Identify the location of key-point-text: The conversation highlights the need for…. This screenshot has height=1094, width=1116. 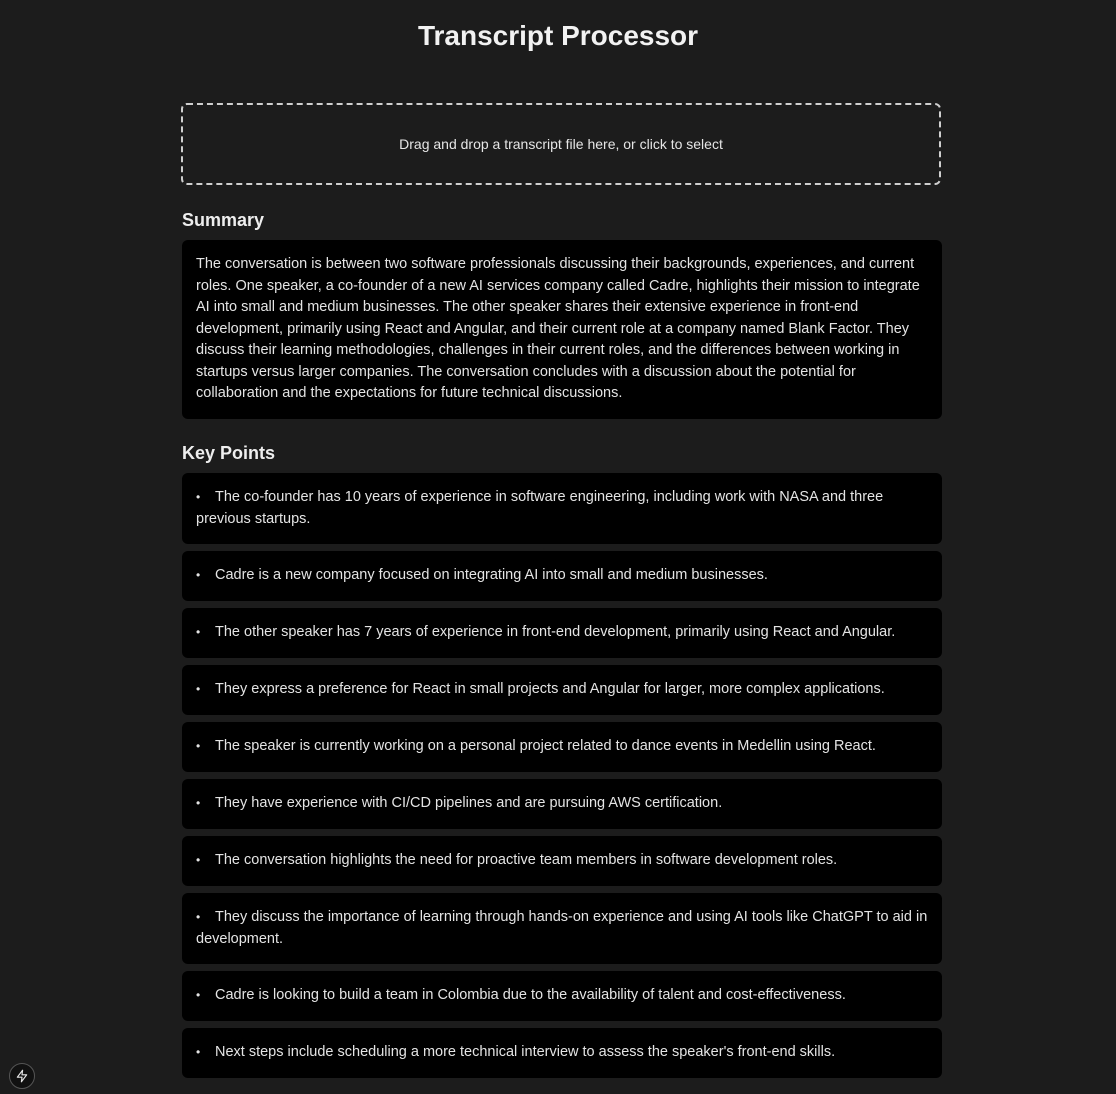
(526, 860).